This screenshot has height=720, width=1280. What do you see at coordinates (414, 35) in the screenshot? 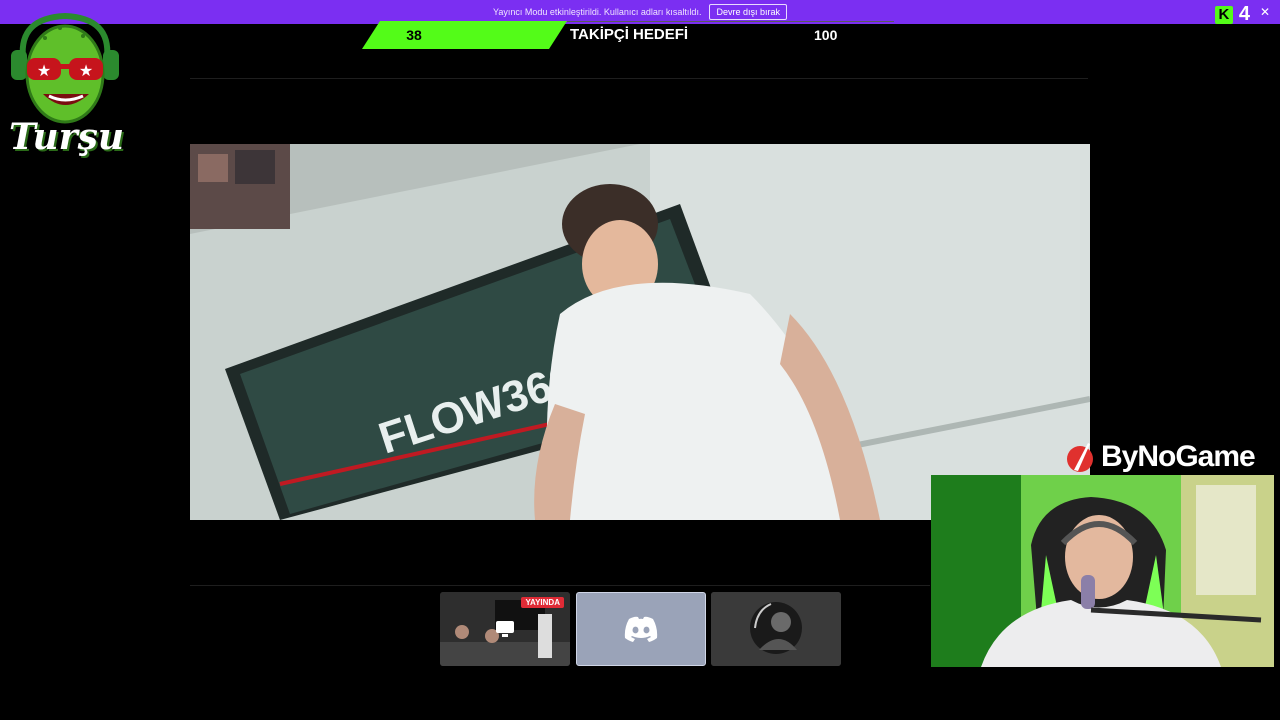
I see `goal-current-value: 38` at bounding box center [414, 35].